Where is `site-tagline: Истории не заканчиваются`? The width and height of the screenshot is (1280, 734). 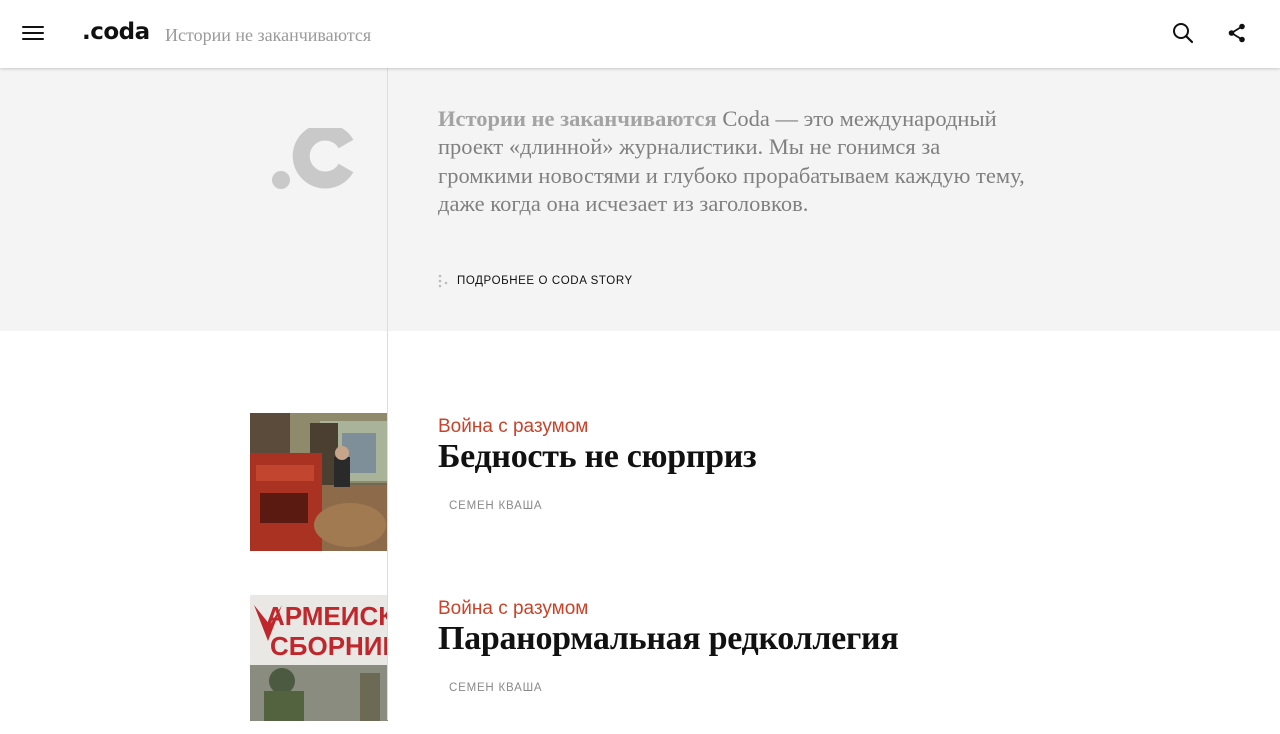
site-tagline: Истории не заканчиваются is located at coordinates (268, 35).